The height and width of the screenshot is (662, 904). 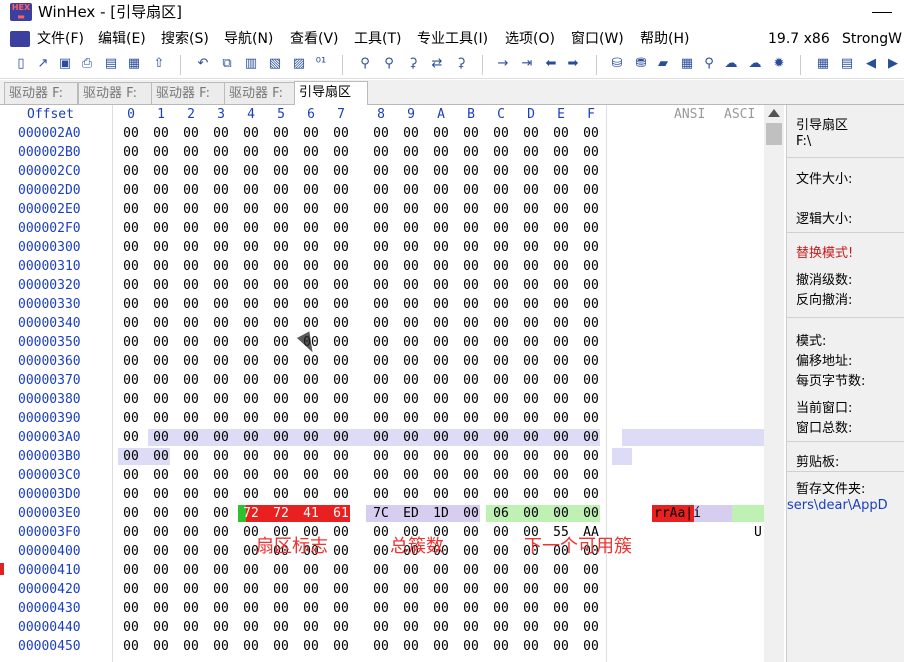 I want to click on hex-row: 000003D0 00 00 00 00 00 00 00 00 00 00 00 00 00 00 00 00, so click(x=393, y=494).